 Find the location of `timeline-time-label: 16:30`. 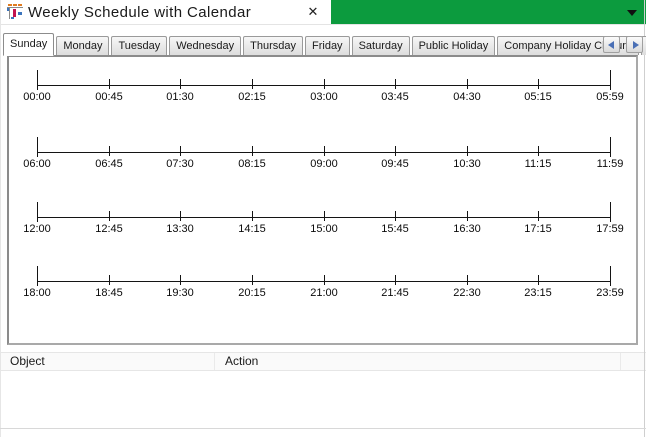

timeline-time-label: 16:30 is located at coordinates (467, 229).